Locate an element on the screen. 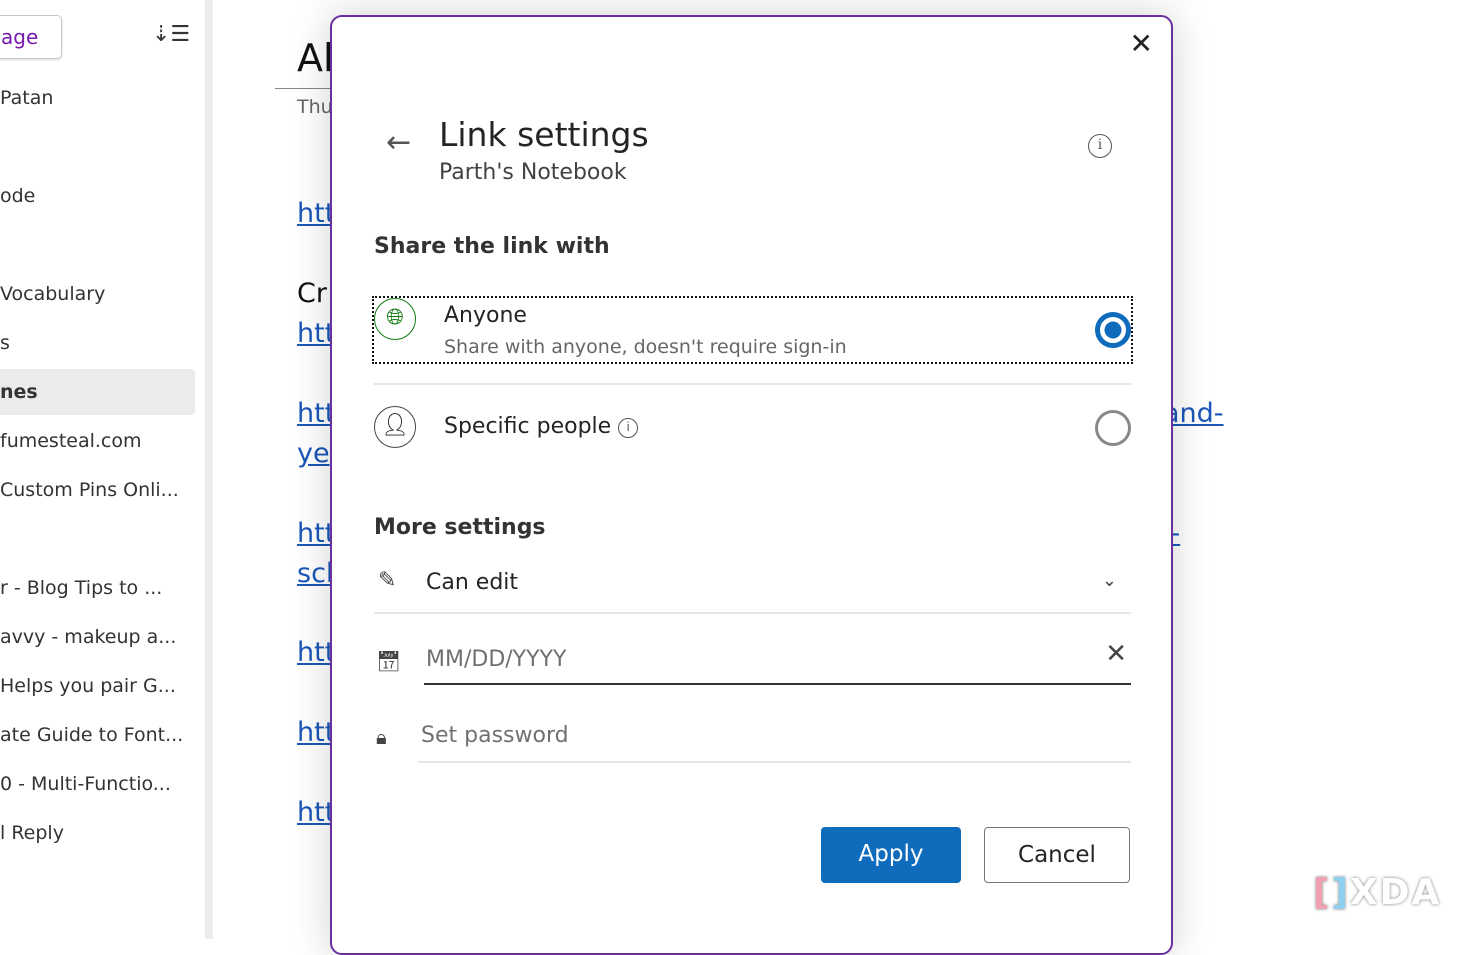 The height and width of the screenshot is (955, 1477). option-label: Specific people is located at coordinates (528, 426).